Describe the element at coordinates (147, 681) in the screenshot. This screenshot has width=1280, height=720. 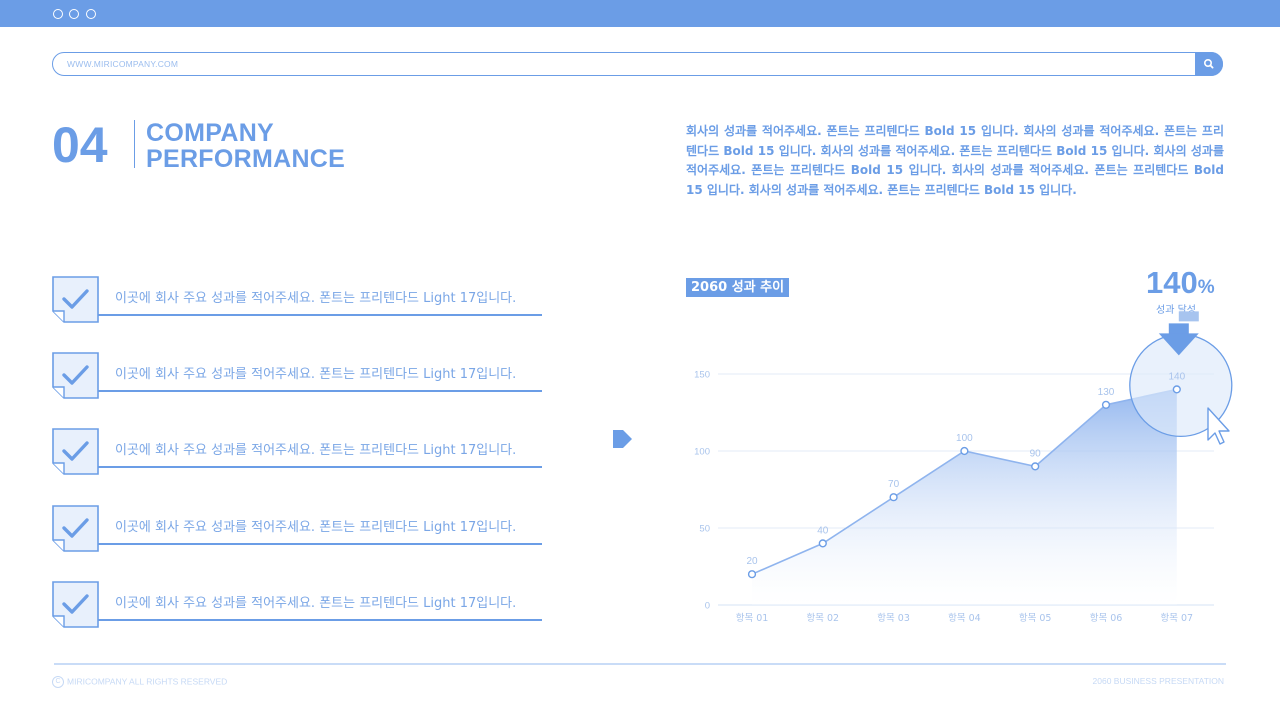
I see `footer-left-text: MIRICOMPANY ALL RIGHTS RESERVED` at that location.